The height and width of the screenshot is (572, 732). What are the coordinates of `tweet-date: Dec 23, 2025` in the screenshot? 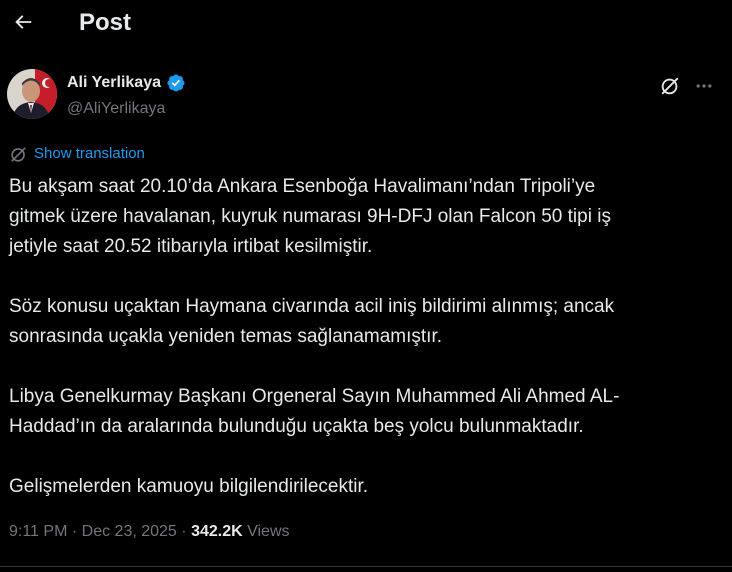 It's located at (129, 531).